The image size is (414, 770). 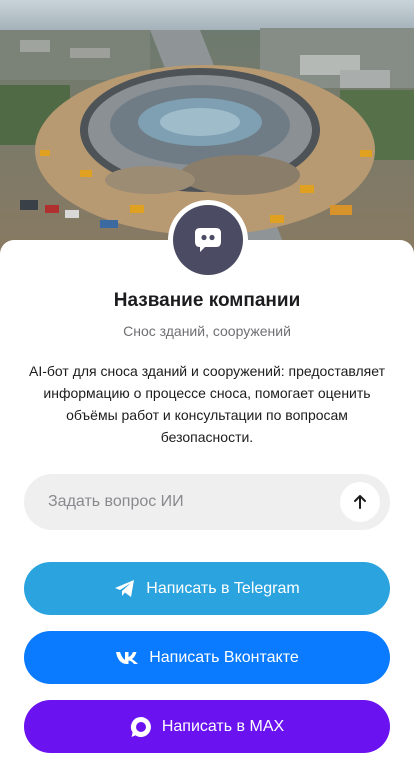 What do you see at coordinates (198, 502) in the screenshot?
I see `ask-ai-input` at bounding box center [198, 502].